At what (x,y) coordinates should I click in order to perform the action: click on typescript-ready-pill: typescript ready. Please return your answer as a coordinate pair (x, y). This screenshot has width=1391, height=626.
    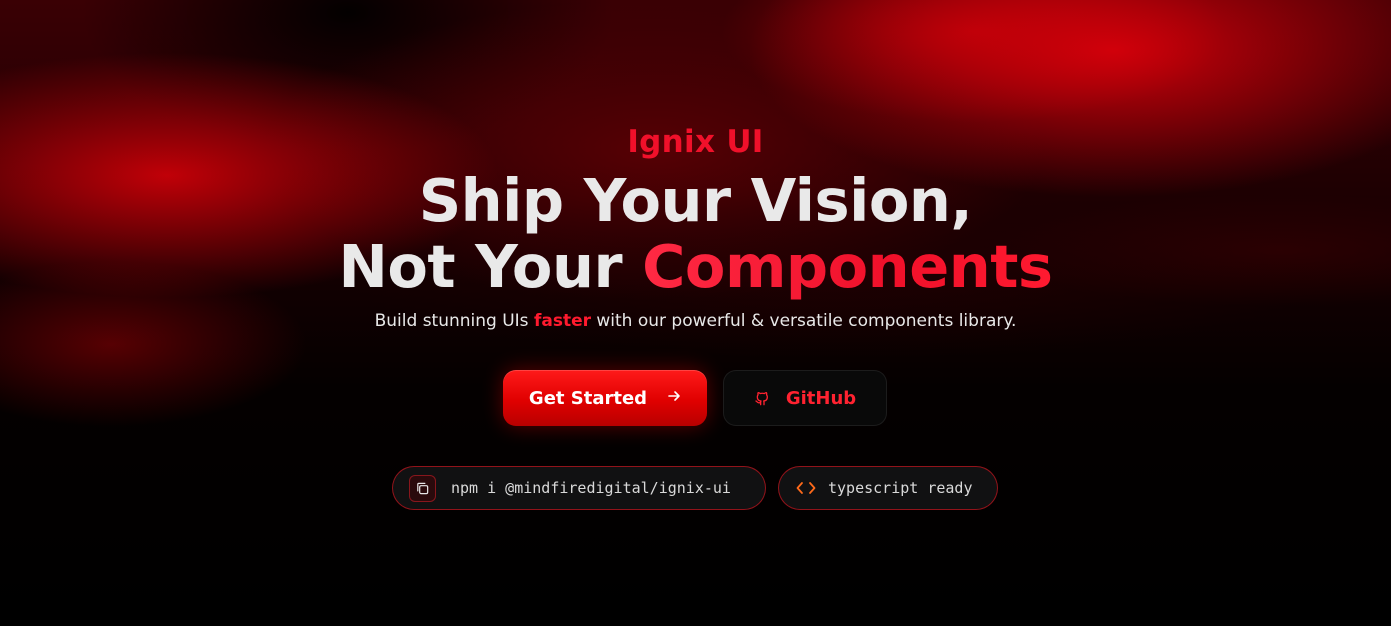
    Looking at the image, I should click on (888, 488).